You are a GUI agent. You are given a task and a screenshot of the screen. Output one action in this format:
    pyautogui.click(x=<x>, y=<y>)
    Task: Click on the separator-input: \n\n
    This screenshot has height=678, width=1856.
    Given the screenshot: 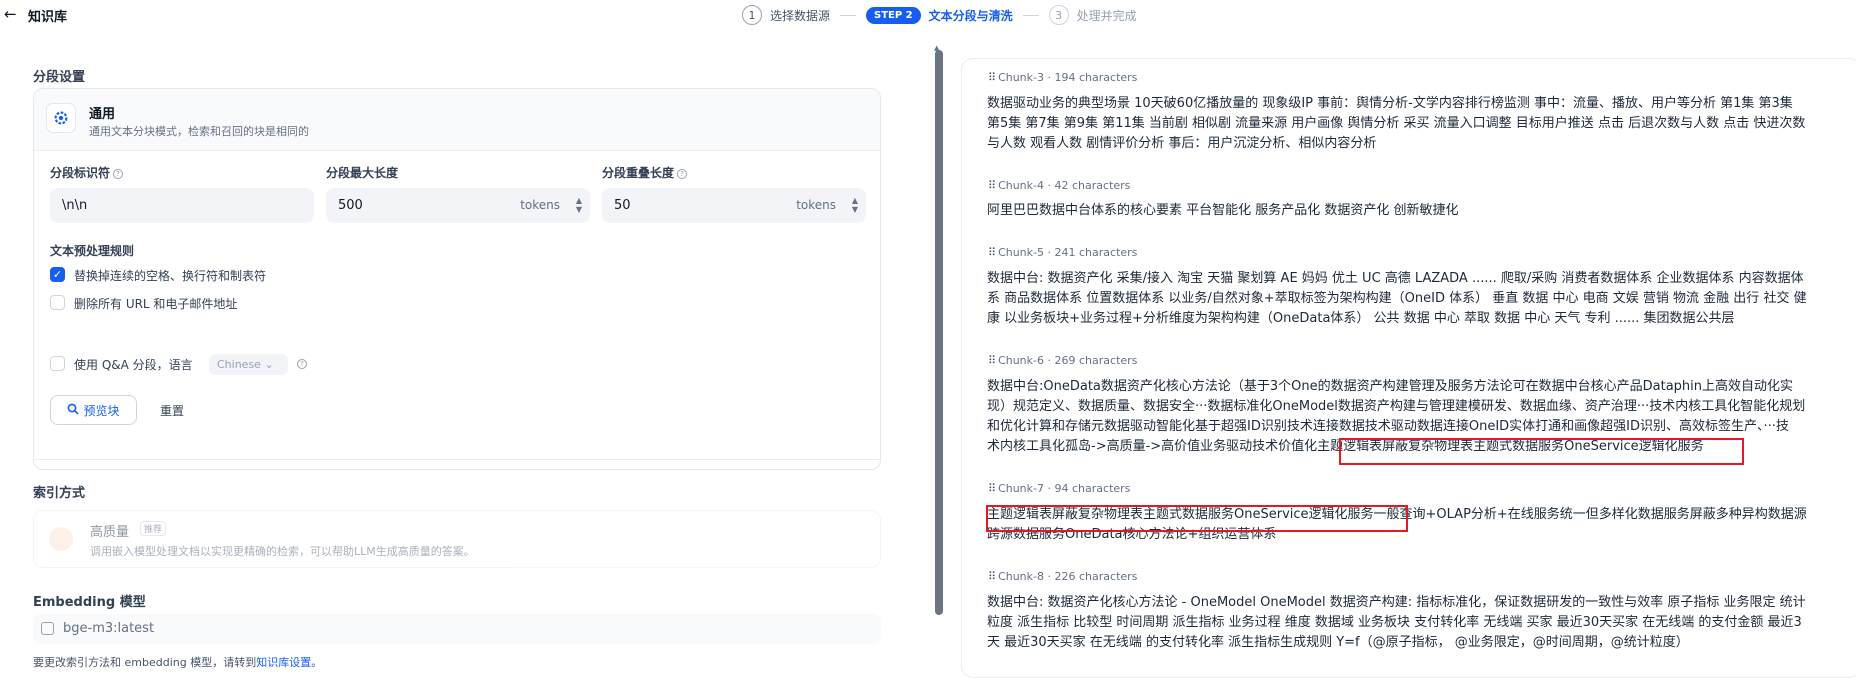 What is the action you would take?
    pyautogui.click(x=182, y=205)
    